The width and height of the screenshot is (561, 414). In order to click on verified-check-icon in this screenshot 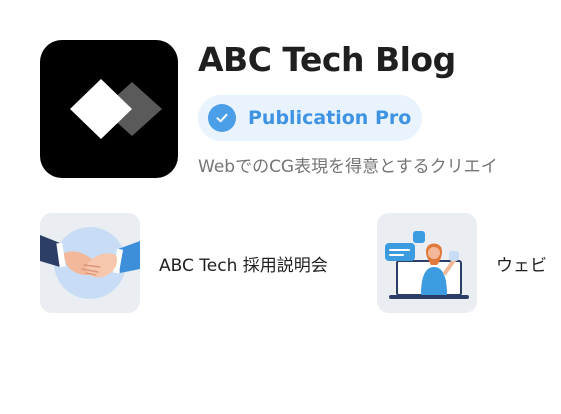, I will do `click(222, 118)`.